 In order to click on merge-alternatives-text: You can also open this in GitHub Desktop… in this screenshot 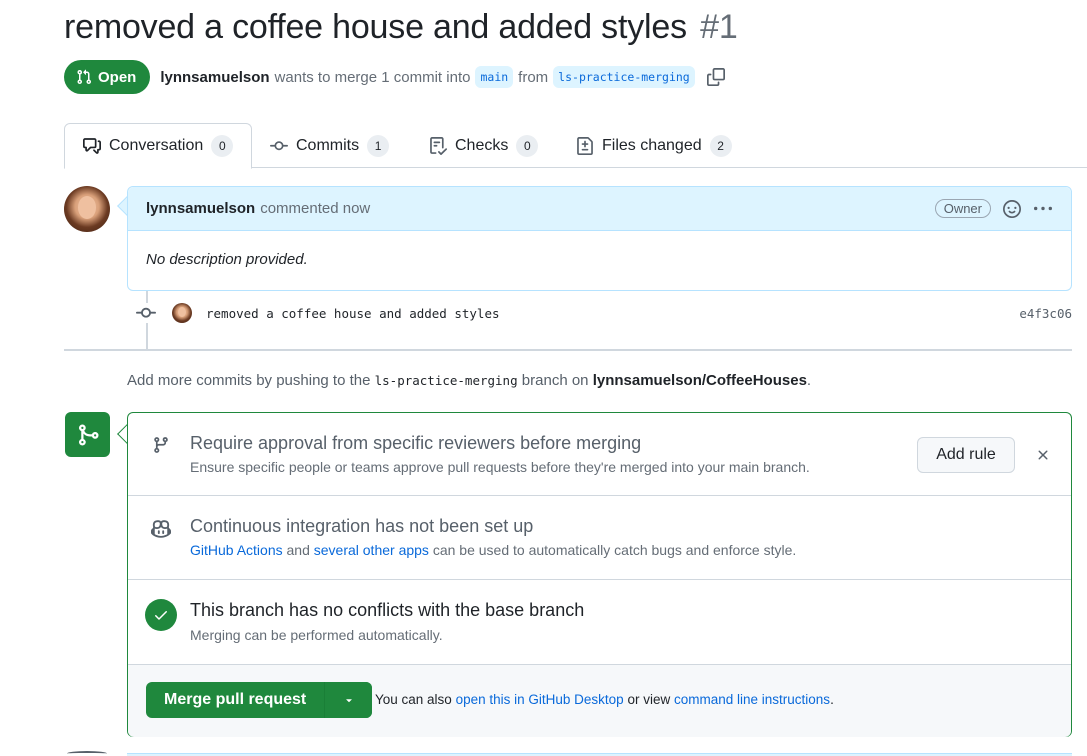, I will do `click(604, 699)`.